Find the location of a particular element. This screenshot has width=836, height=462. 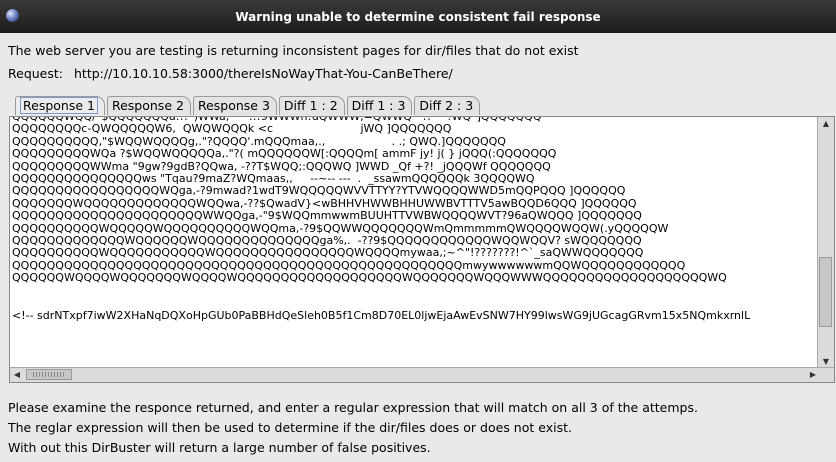

request-label: Request: is located at coordinates (35, 73).